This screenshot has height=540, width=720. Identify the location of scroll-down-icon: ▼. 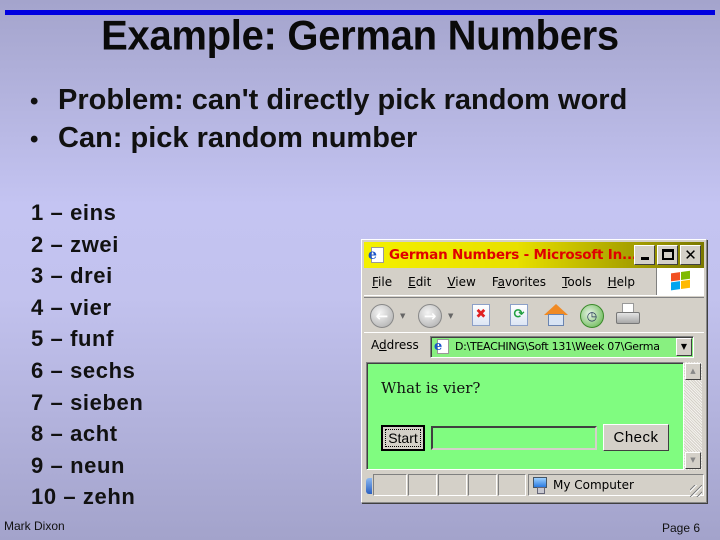
(693, 460).